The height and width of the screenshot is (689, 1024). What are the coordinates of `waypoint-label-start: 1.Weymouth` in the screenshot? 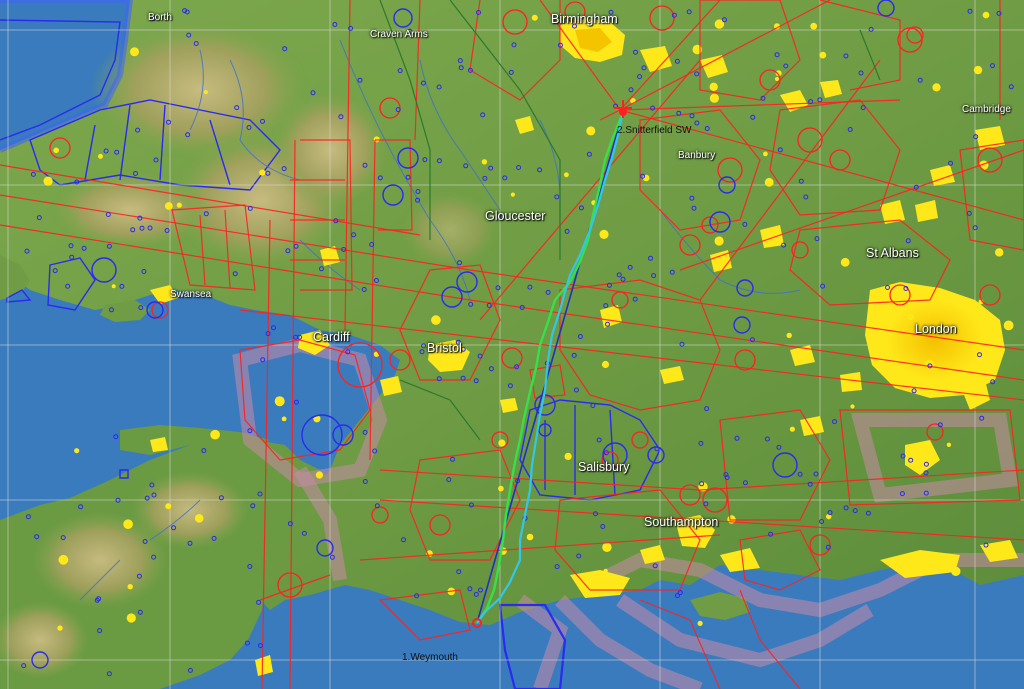 It's located at (430, 657).